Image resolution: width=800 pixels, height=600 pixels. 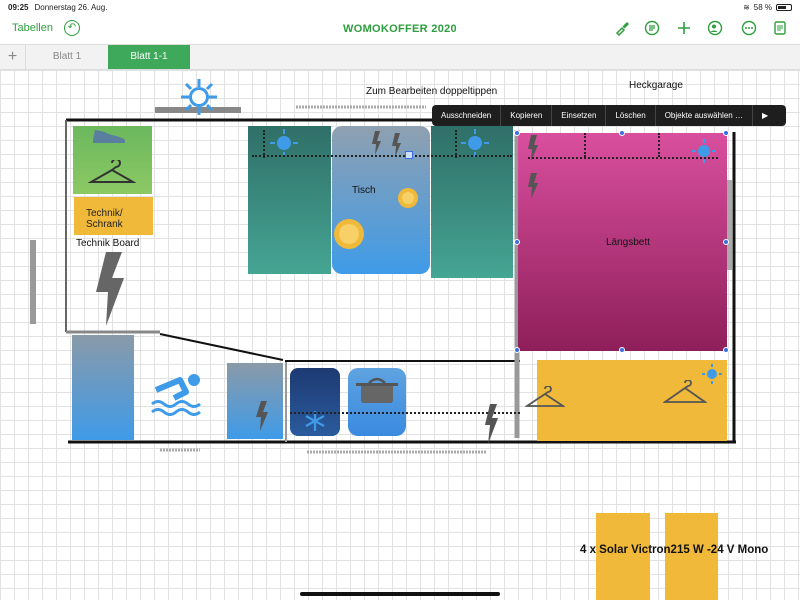 I want to click on pot-icon, so click(x=377, y=390).